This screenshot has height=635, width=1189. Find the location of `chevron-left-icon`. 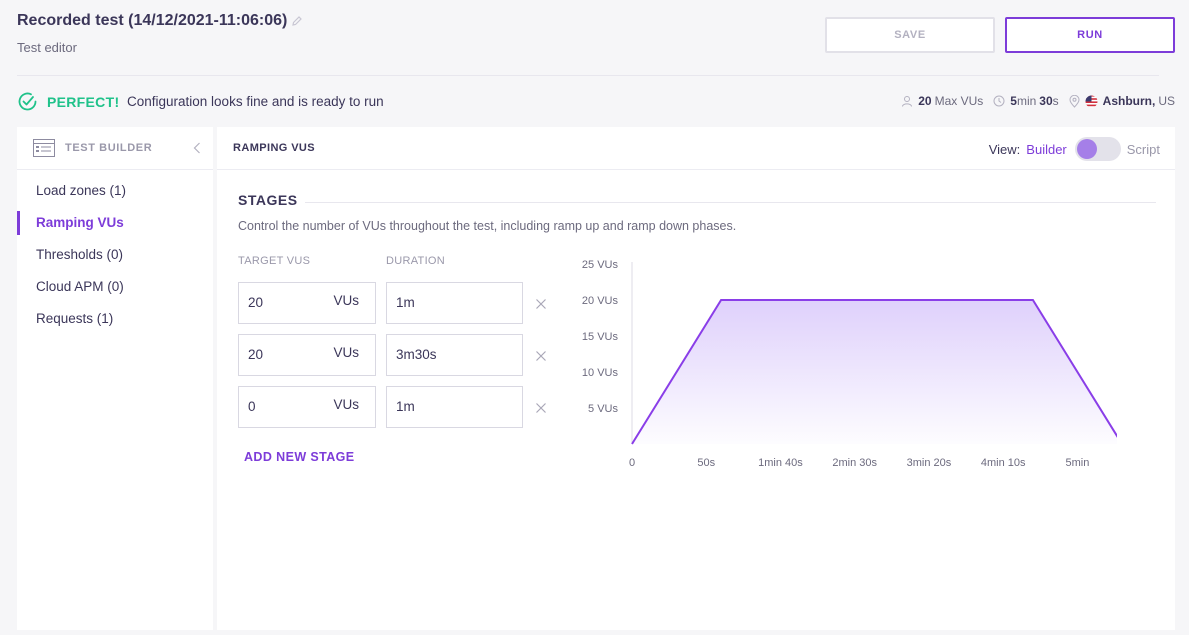

chevron-left-icon is located at coordinates (197, 148).